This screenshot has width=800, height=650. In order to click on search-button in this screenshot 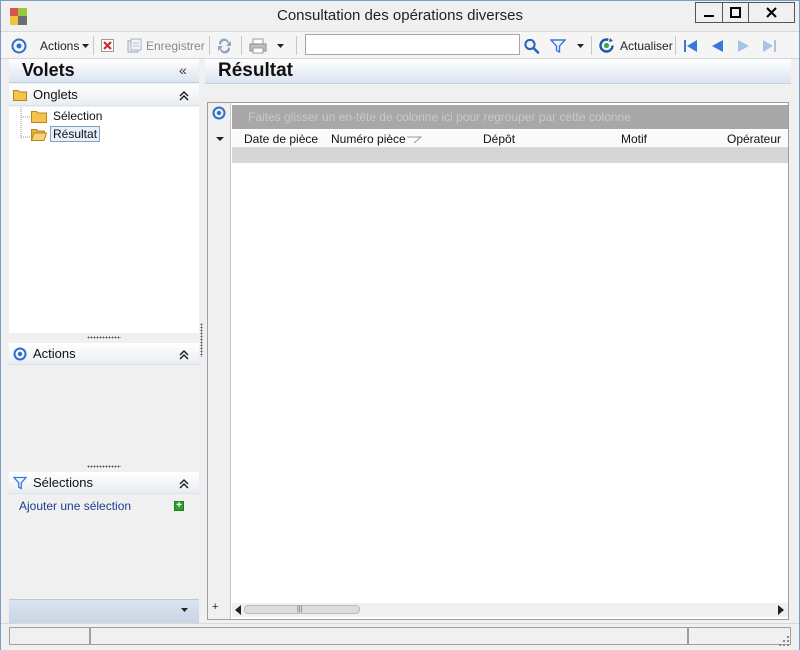, I will do `click(531, 45)`.